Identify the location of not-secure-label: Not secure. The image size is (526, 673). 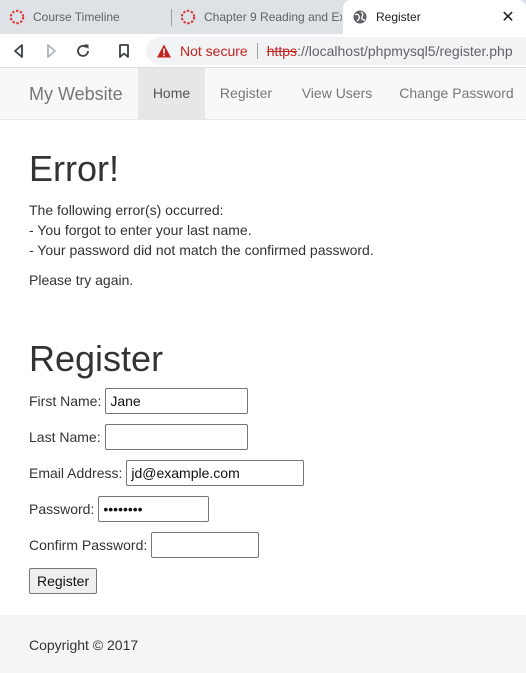
(214, 51).